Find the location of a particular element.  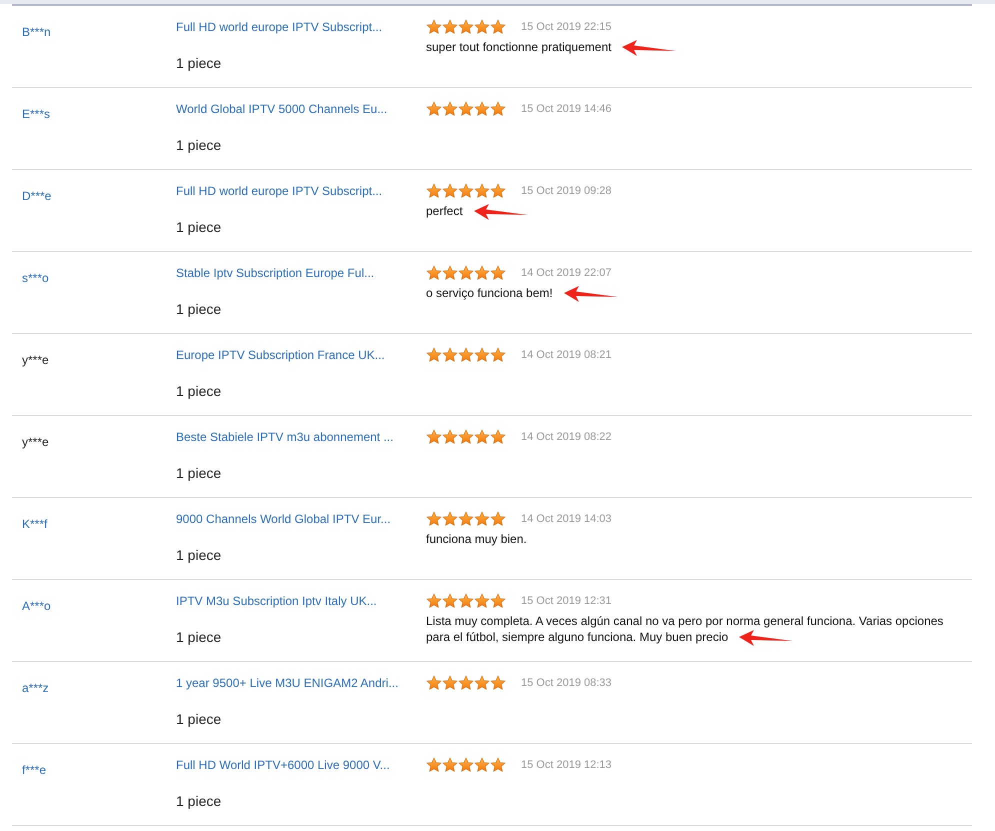

buyer-name: D***e is located at coordinates (37, 196).